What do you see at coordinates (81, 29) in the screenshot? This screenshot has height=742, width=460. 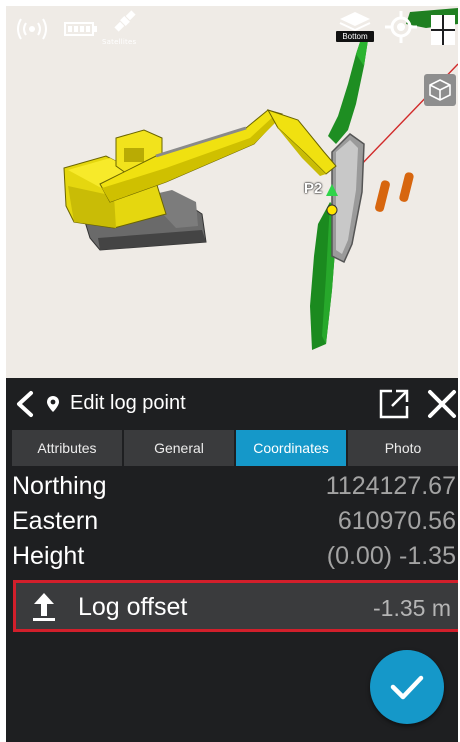 I see `battery-icon` at bounding box center [81, 29].